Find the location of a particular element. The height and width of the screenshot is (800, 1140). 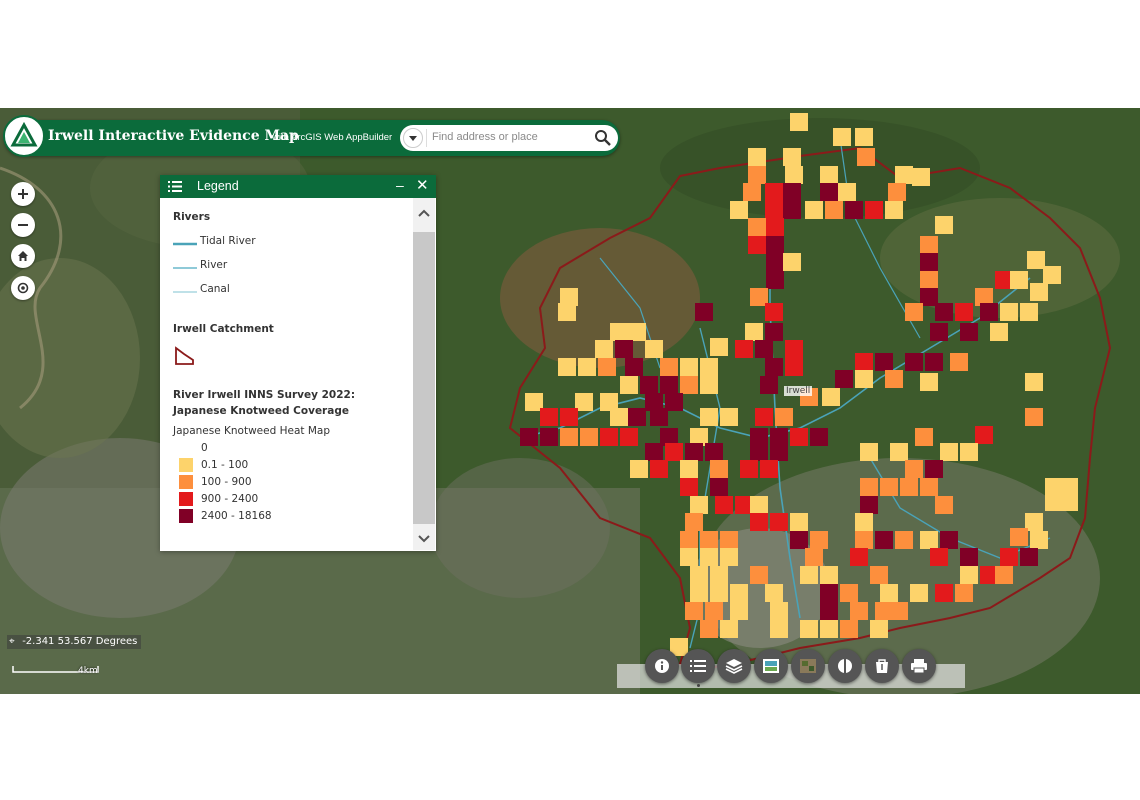

chevron-down-icon is located at coordinates (424, 539).